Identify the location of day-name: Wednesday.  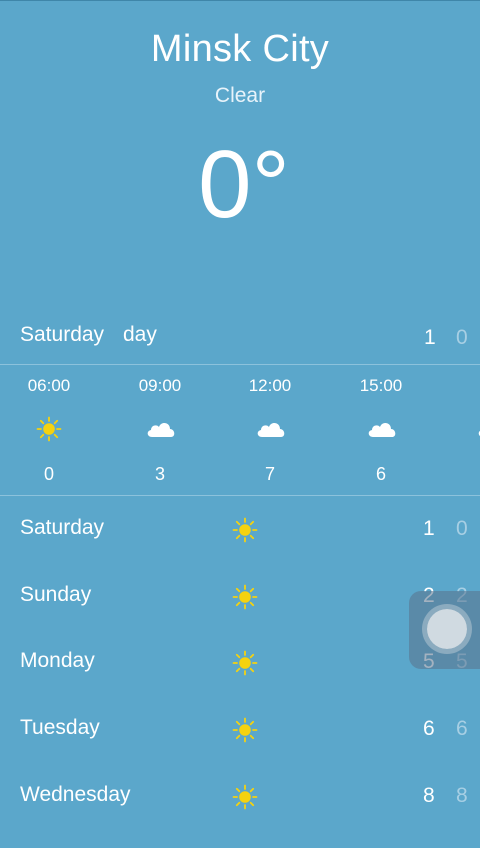
(75, 794).